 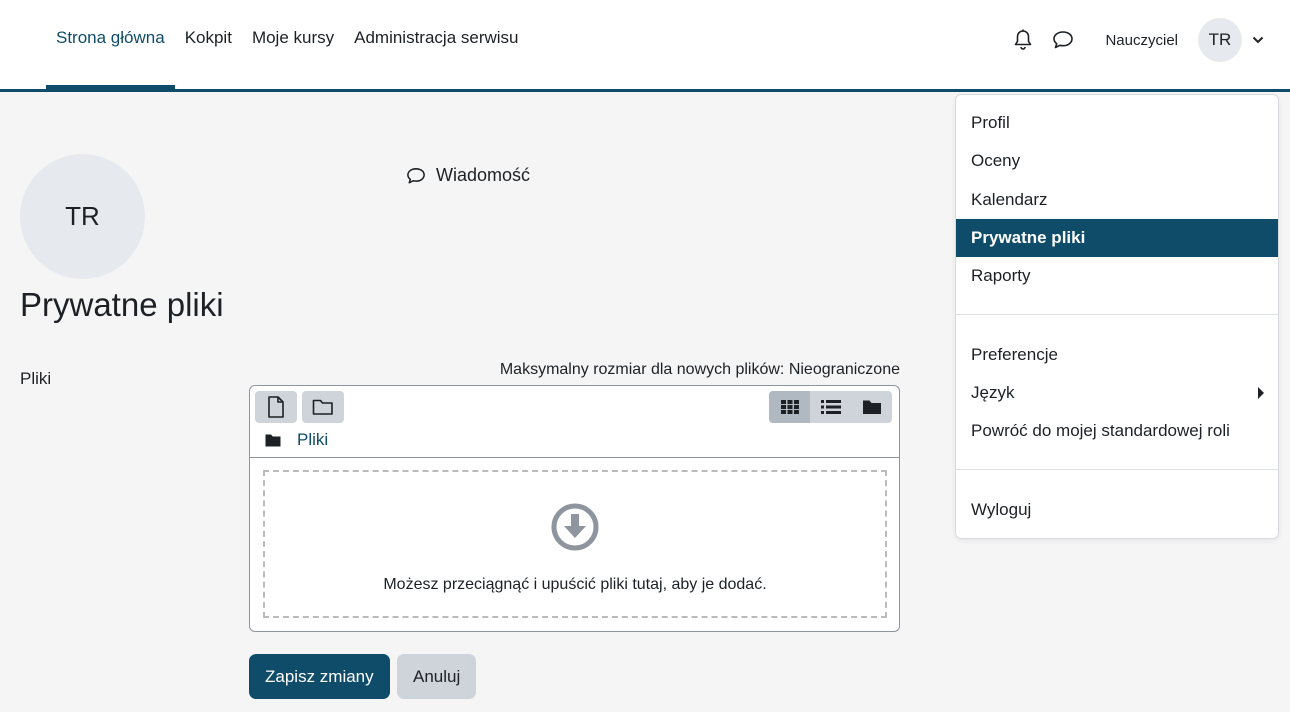 I want to click on menu-item-grades: Oceny, so click(x=1117, y=161).